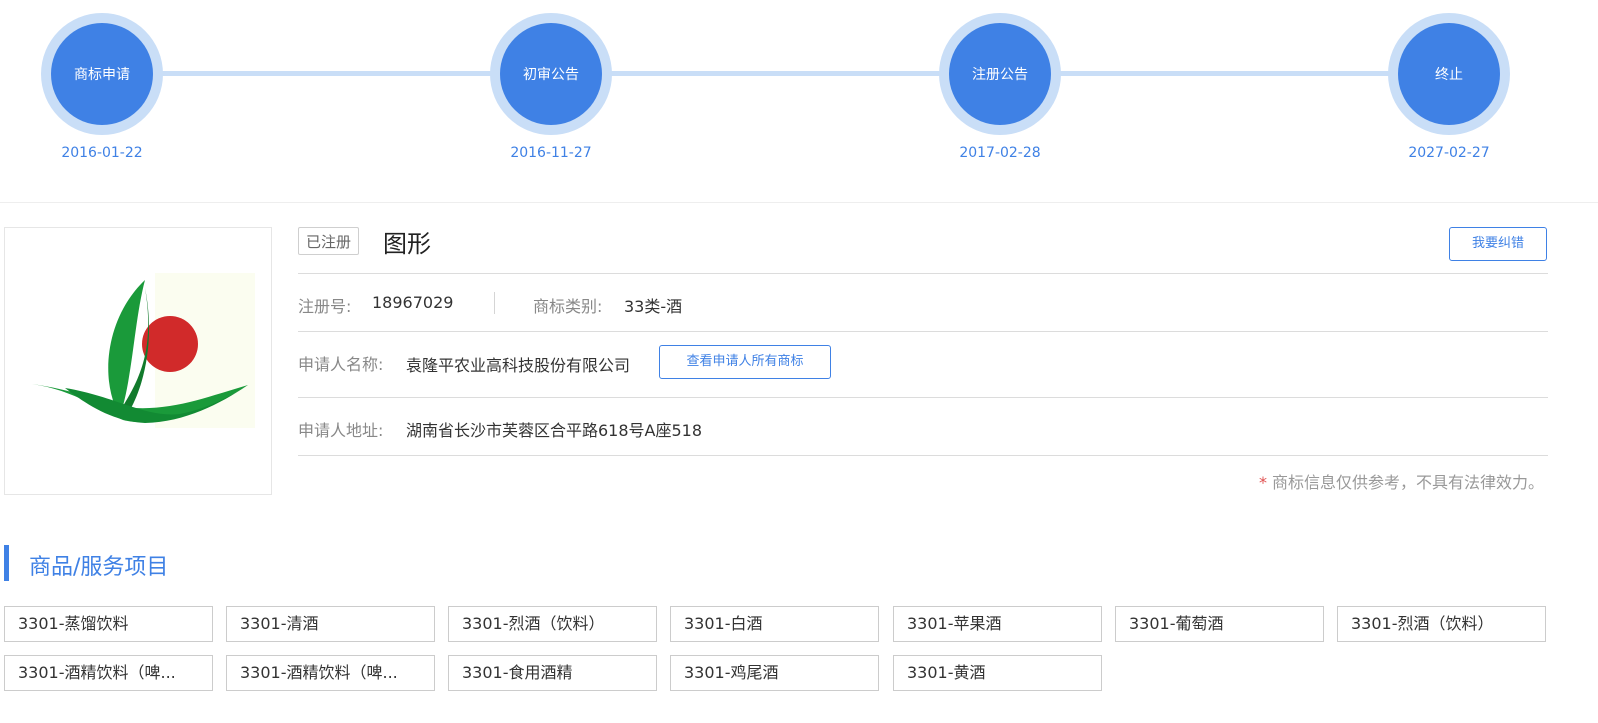 This screenshot has width=1598, height=723. What do you see at coordinates (325, 306) in the screenshot?
I see `reg-no-label: 注册号:` at bounding box center [325, 306].